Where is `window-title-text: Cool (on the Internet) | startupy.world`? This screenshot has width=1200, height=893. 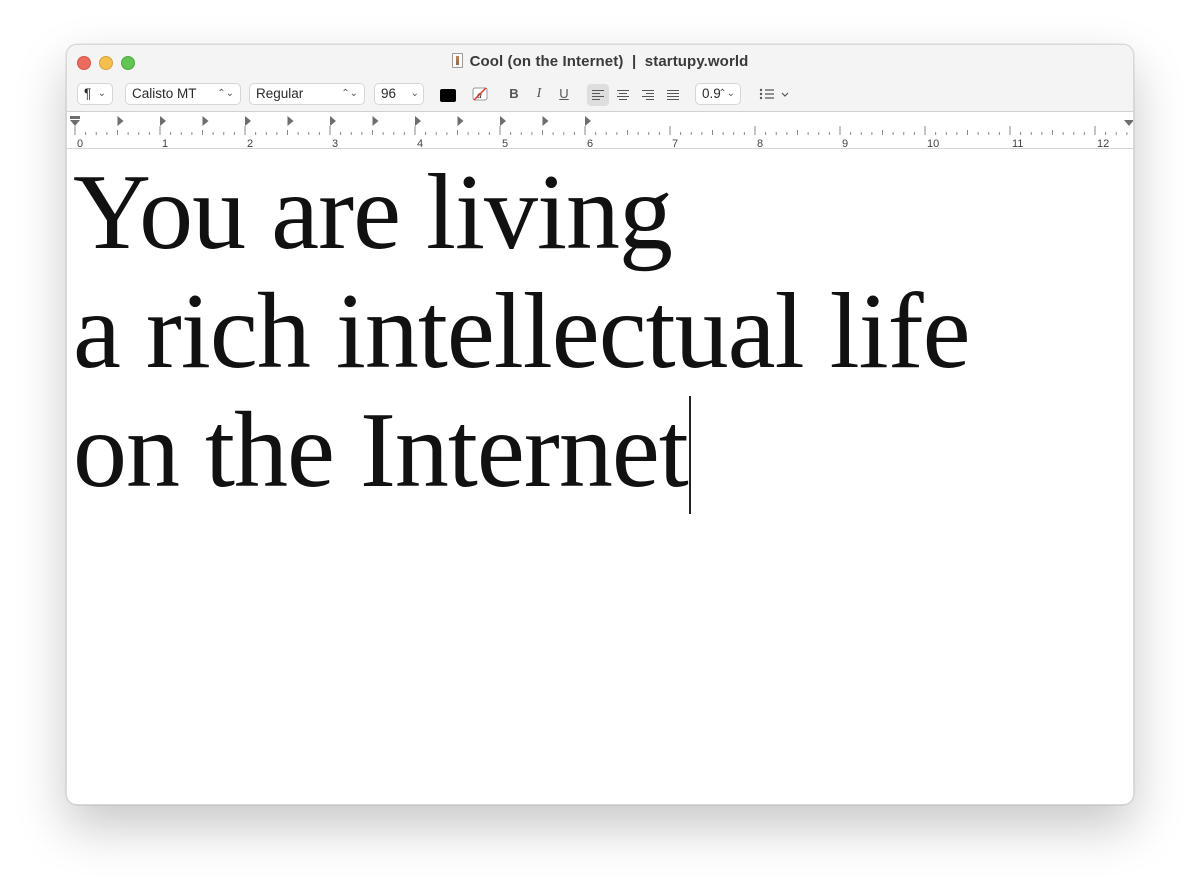 window-title-text: Cool (on the Internet) | startupy.world is located at coordinates (609, 61).